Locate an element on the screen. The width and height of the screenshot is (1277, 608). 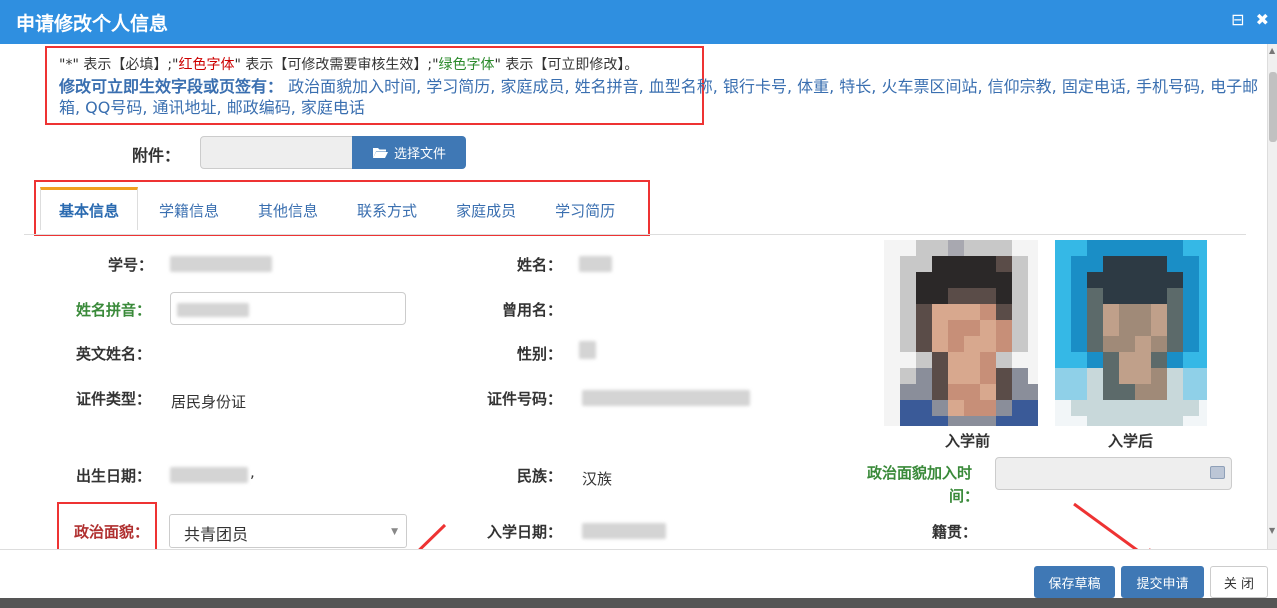
scroll-thumb is located at coordinates (1273, 107).